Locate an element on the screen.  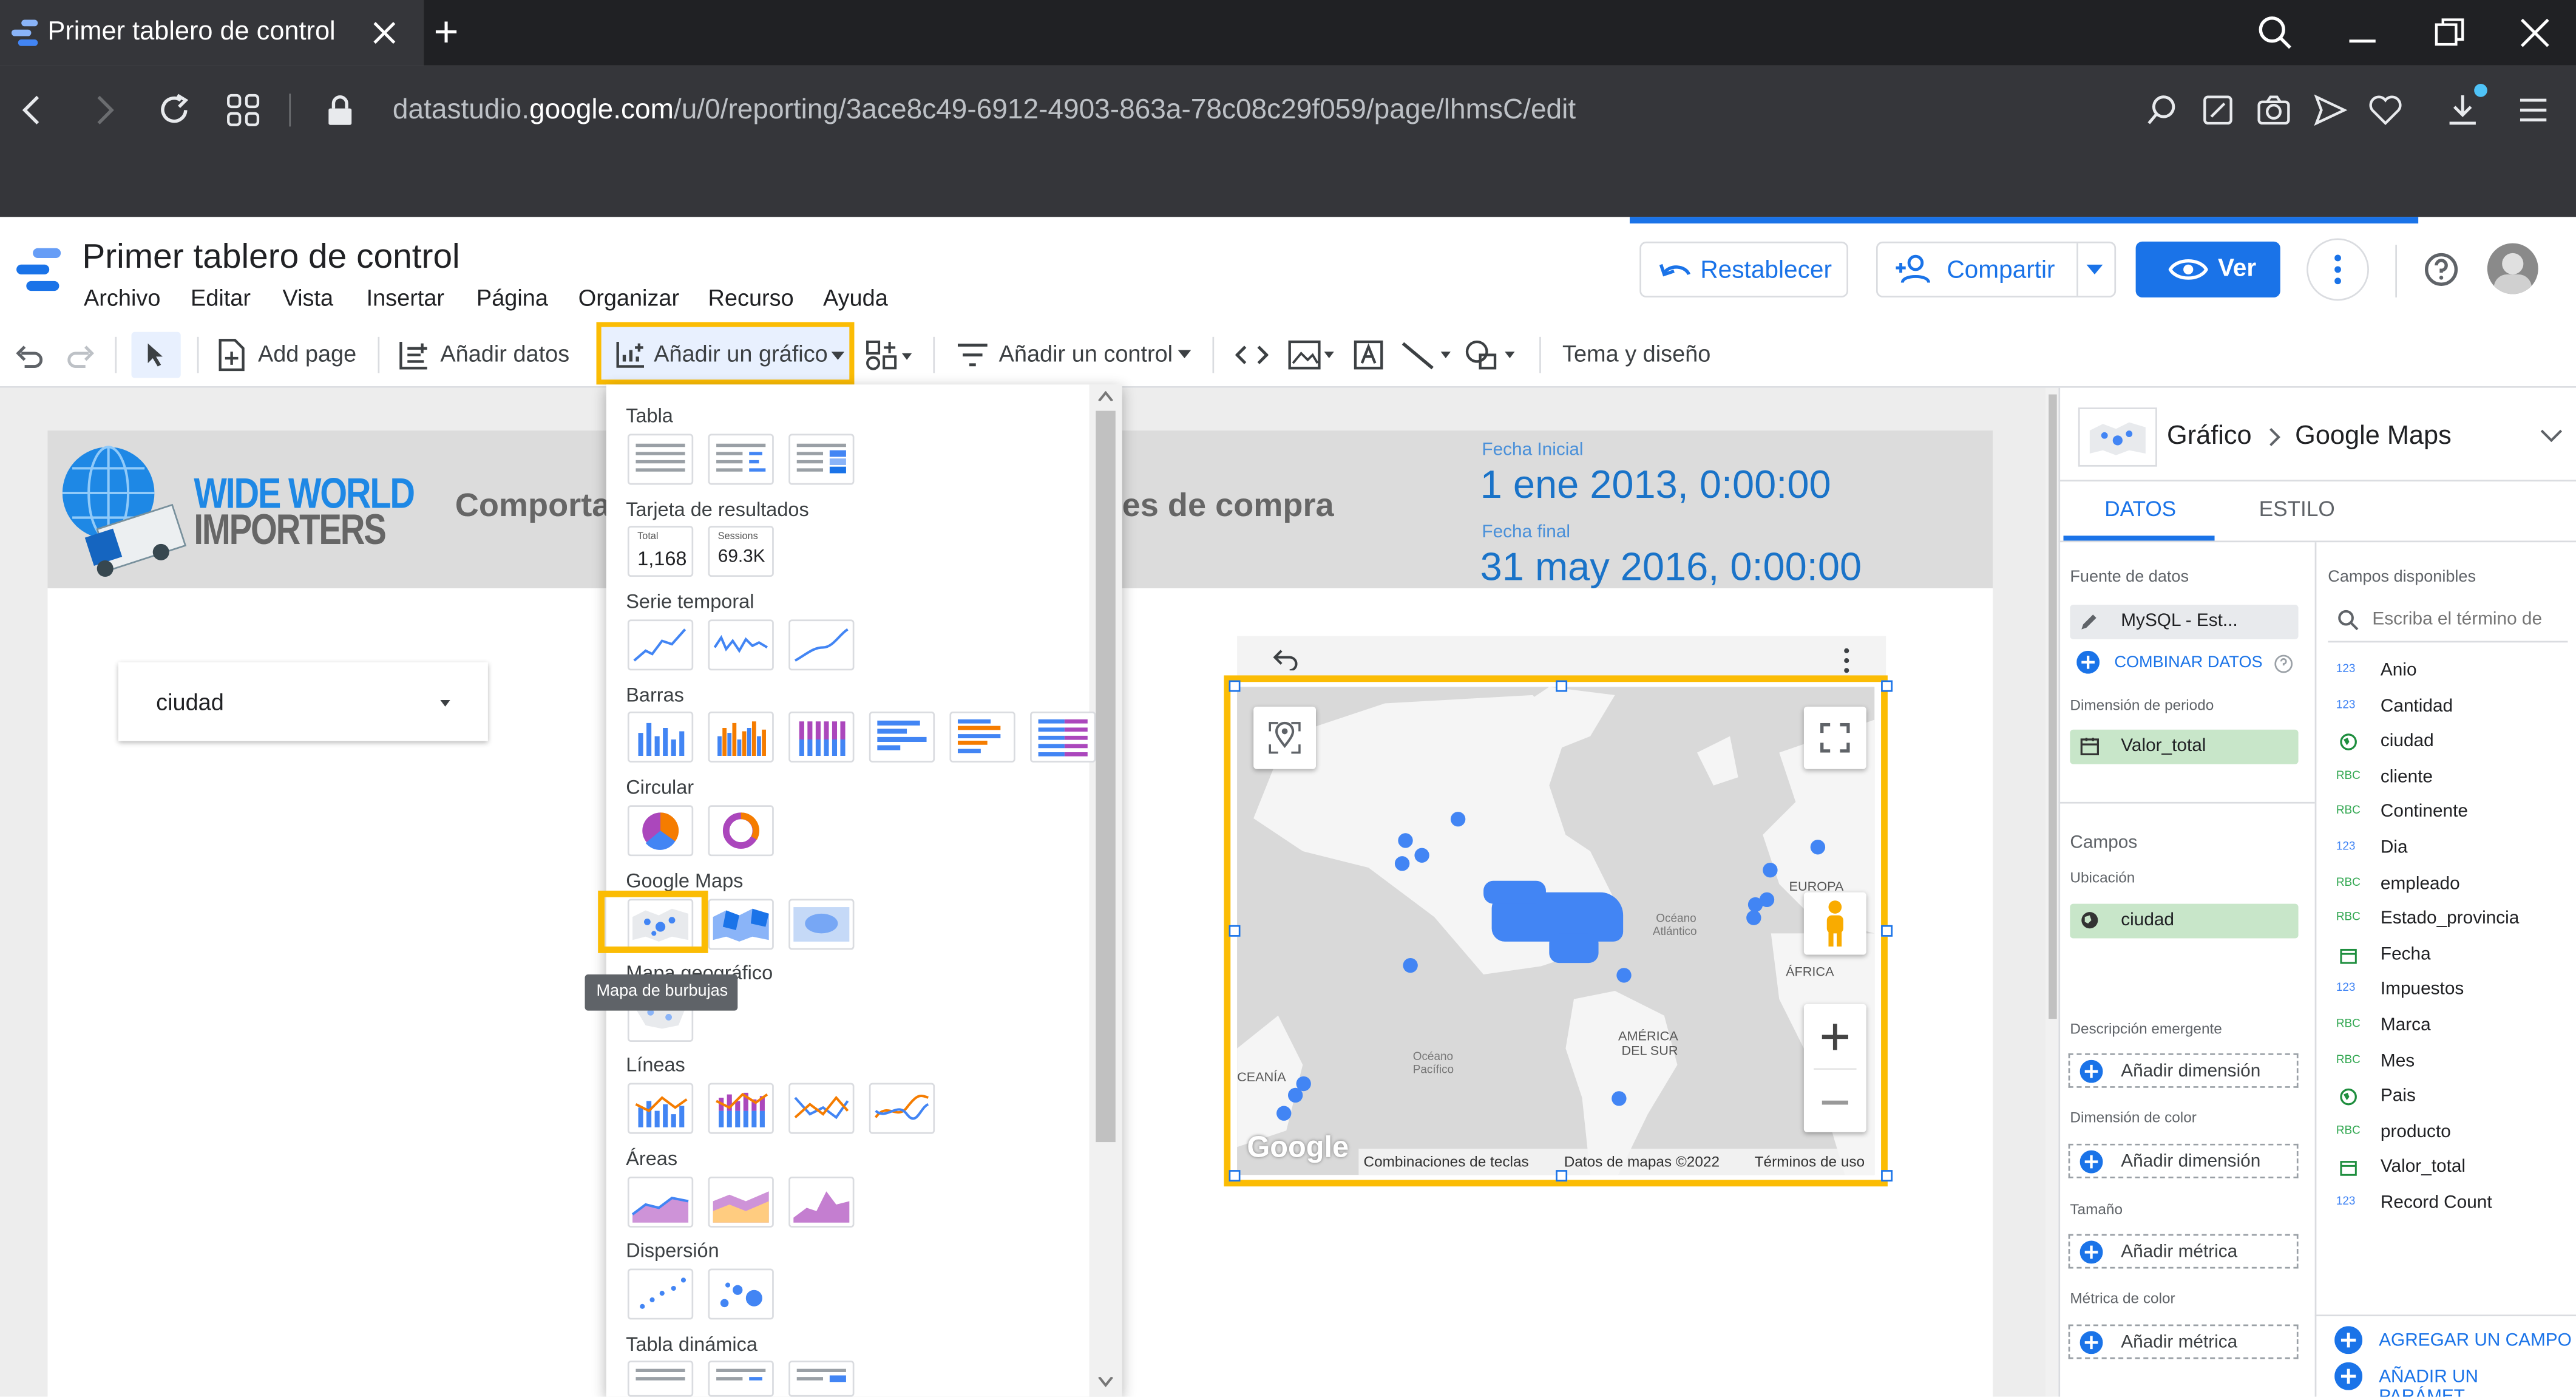
snapshot-camera-icon is located at coordinates (2274, 111).